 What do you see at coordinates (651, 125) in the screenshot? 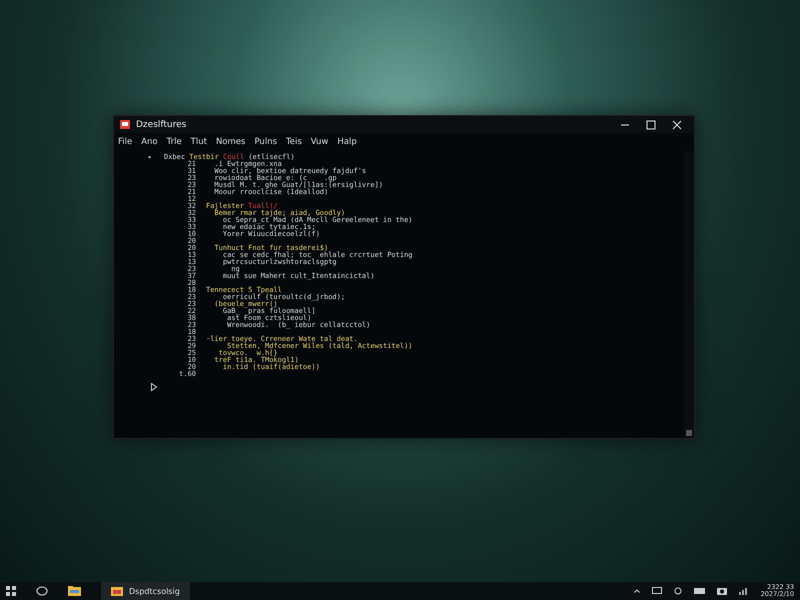
I see `maximize-icon` at bounding box center [651, 125].